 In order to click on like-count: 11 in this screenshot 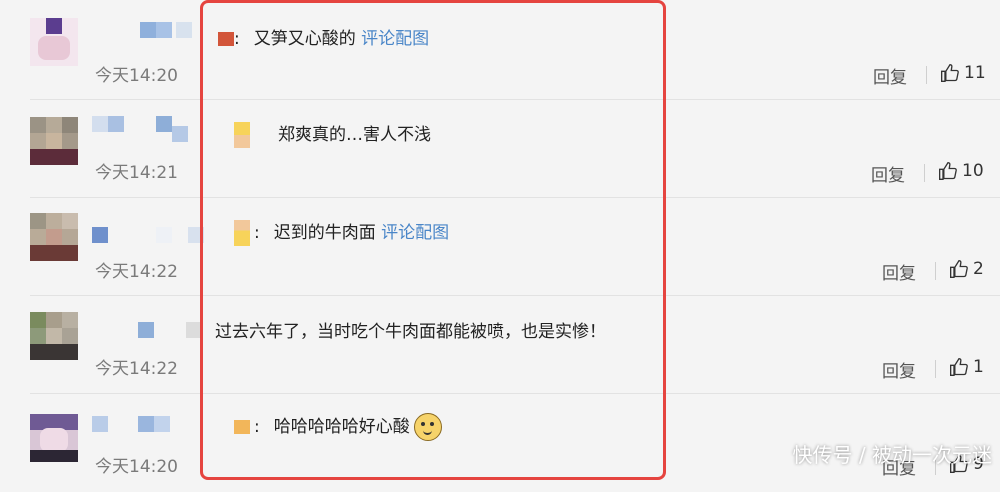, I will do `click(975, 73)`.